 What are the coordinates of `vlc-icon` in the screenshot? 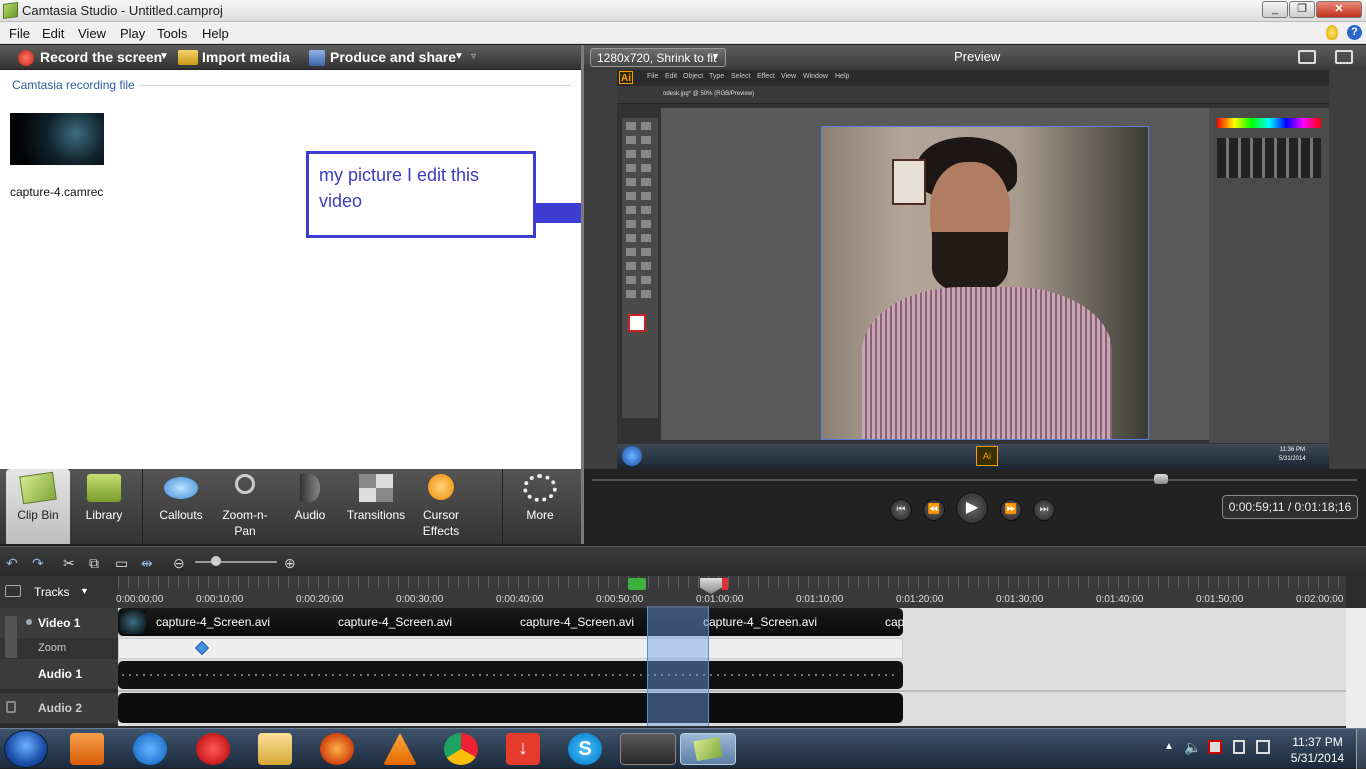 It's located at (400, 749).